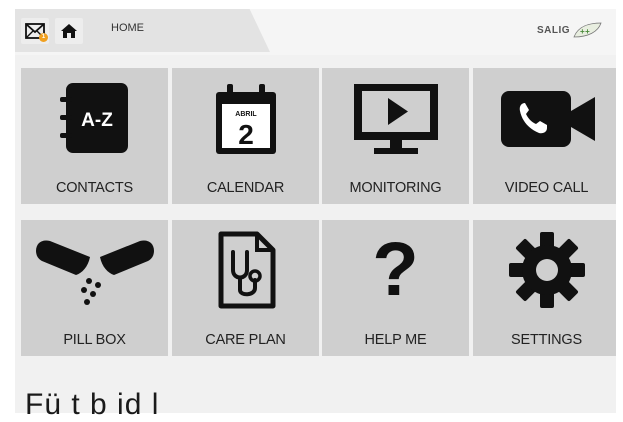 The image size is (623, 422). Describe the element at coordinates (395, 269) in the screenshot. I see `question-mark-icon: ?` at that location.